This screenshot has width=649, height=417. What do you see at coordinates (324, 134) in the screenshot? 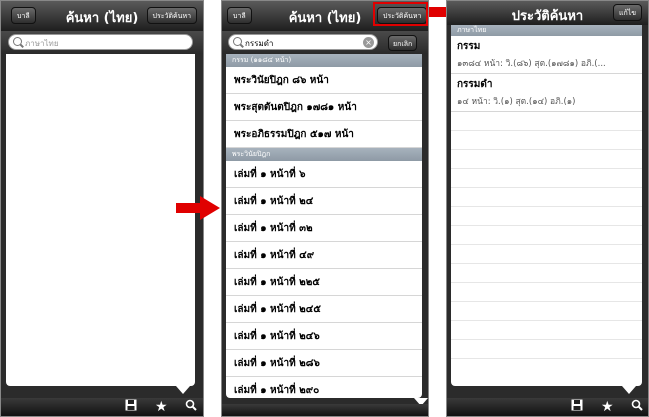
I see `list-item: พระอภิธรรมปิฎก ๕๑๗ หน้า` at bounding box center [324, 134].